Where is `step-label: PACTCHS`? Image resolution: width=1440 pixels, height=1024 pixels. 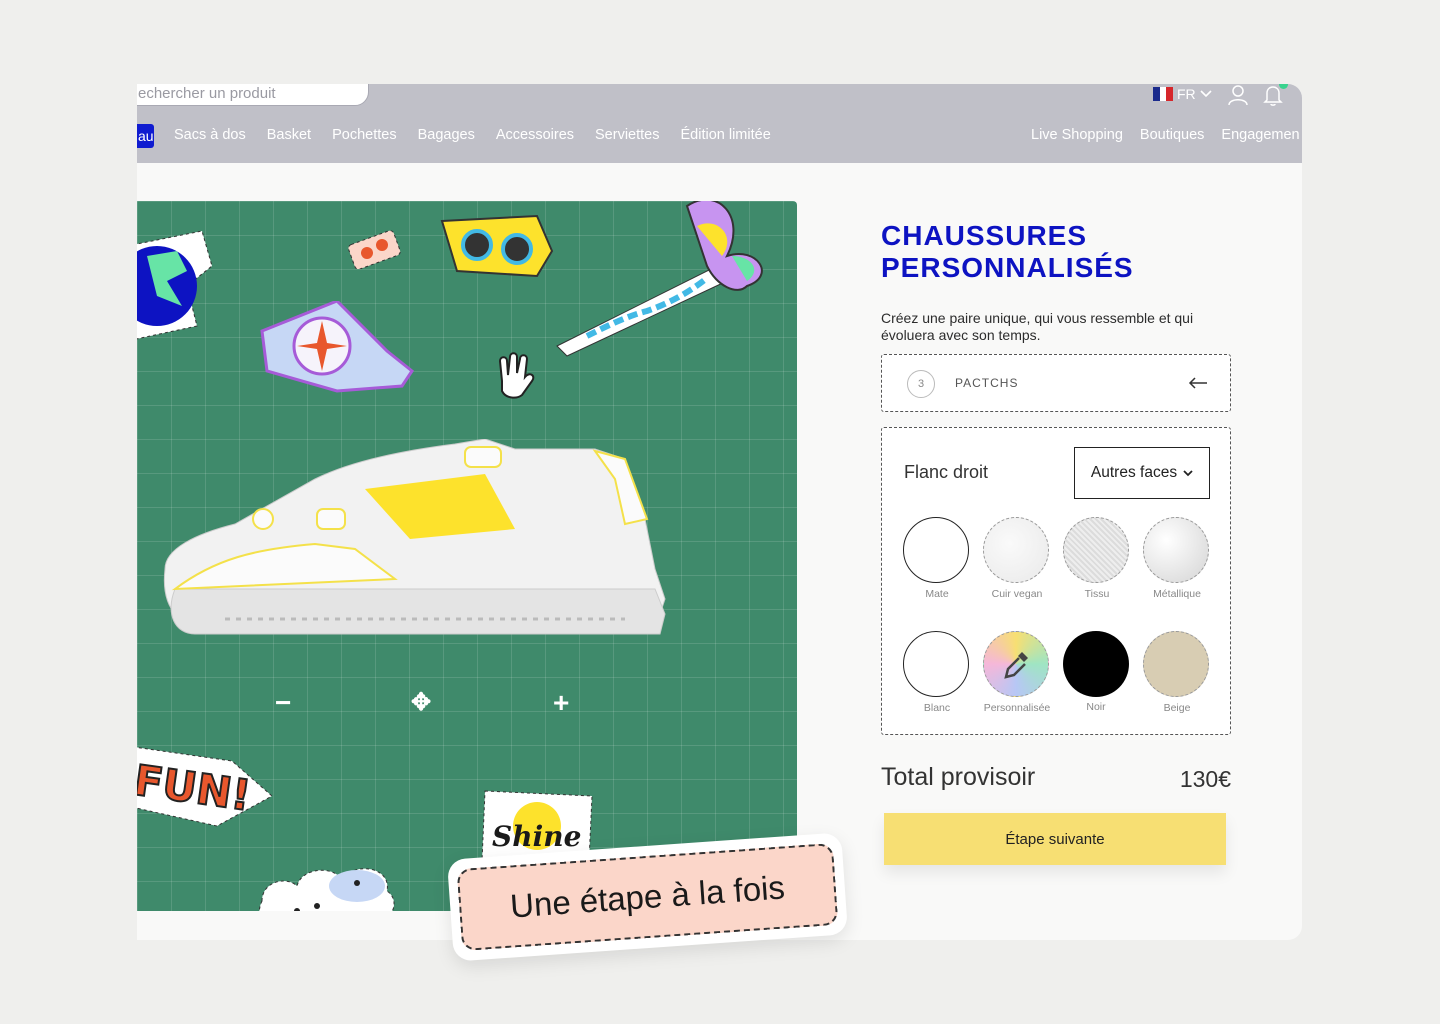 step-label: PACTCHS is located at coordinates (987, 383).